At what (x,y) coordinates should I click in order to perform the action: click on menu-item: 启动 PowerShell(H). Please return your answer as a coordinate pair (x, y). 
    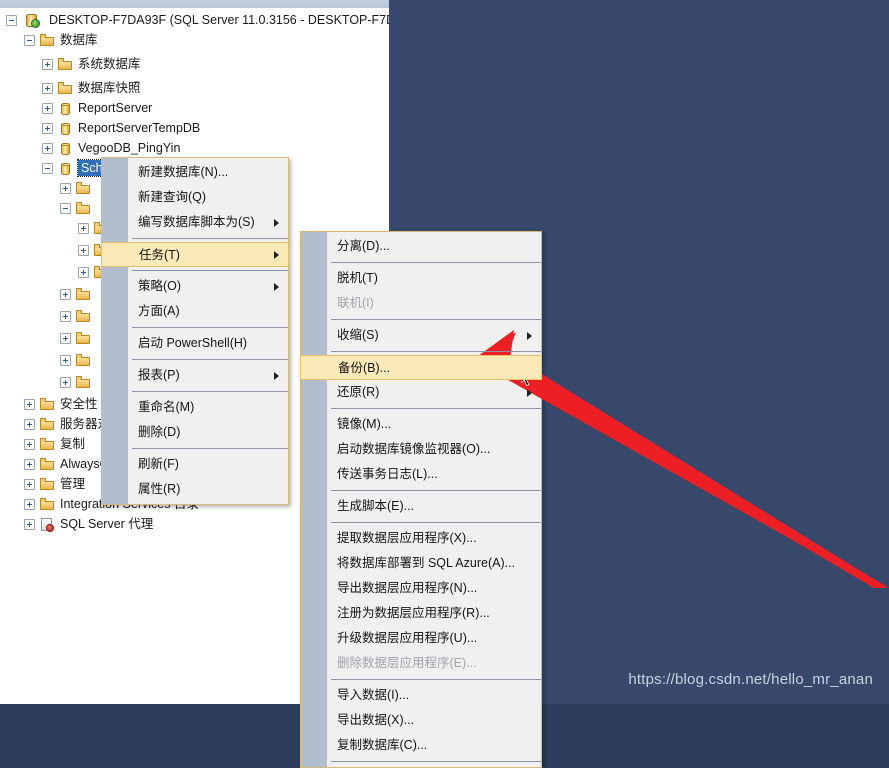
    Looking at the image, I should click on (195, 343).